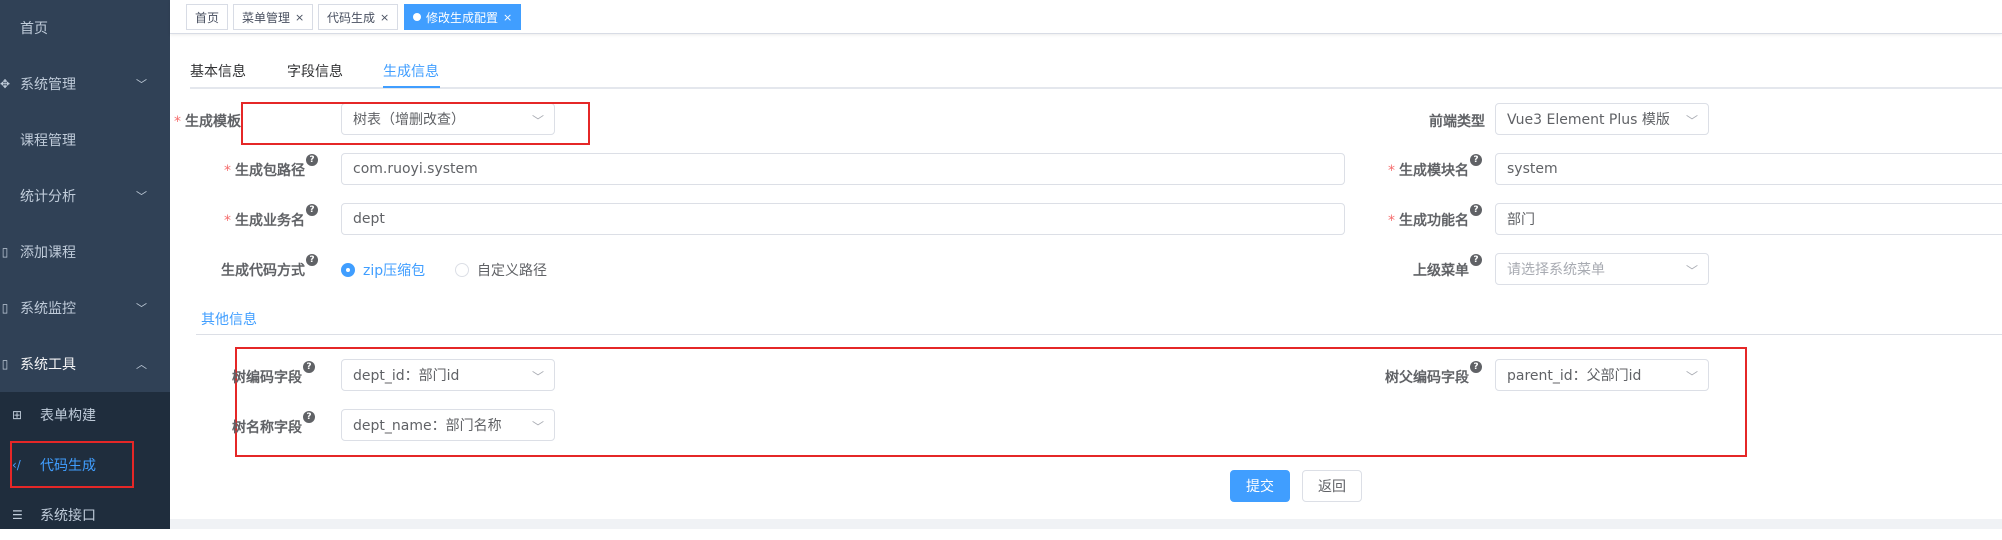 This screenshot has width=2002, height=540. What do you see at coordinates (85, 364) in the screenshot?
I see `sidebar-item-system-tools: ▯ 系统工具 ︿` at bounding box center [85, 364].